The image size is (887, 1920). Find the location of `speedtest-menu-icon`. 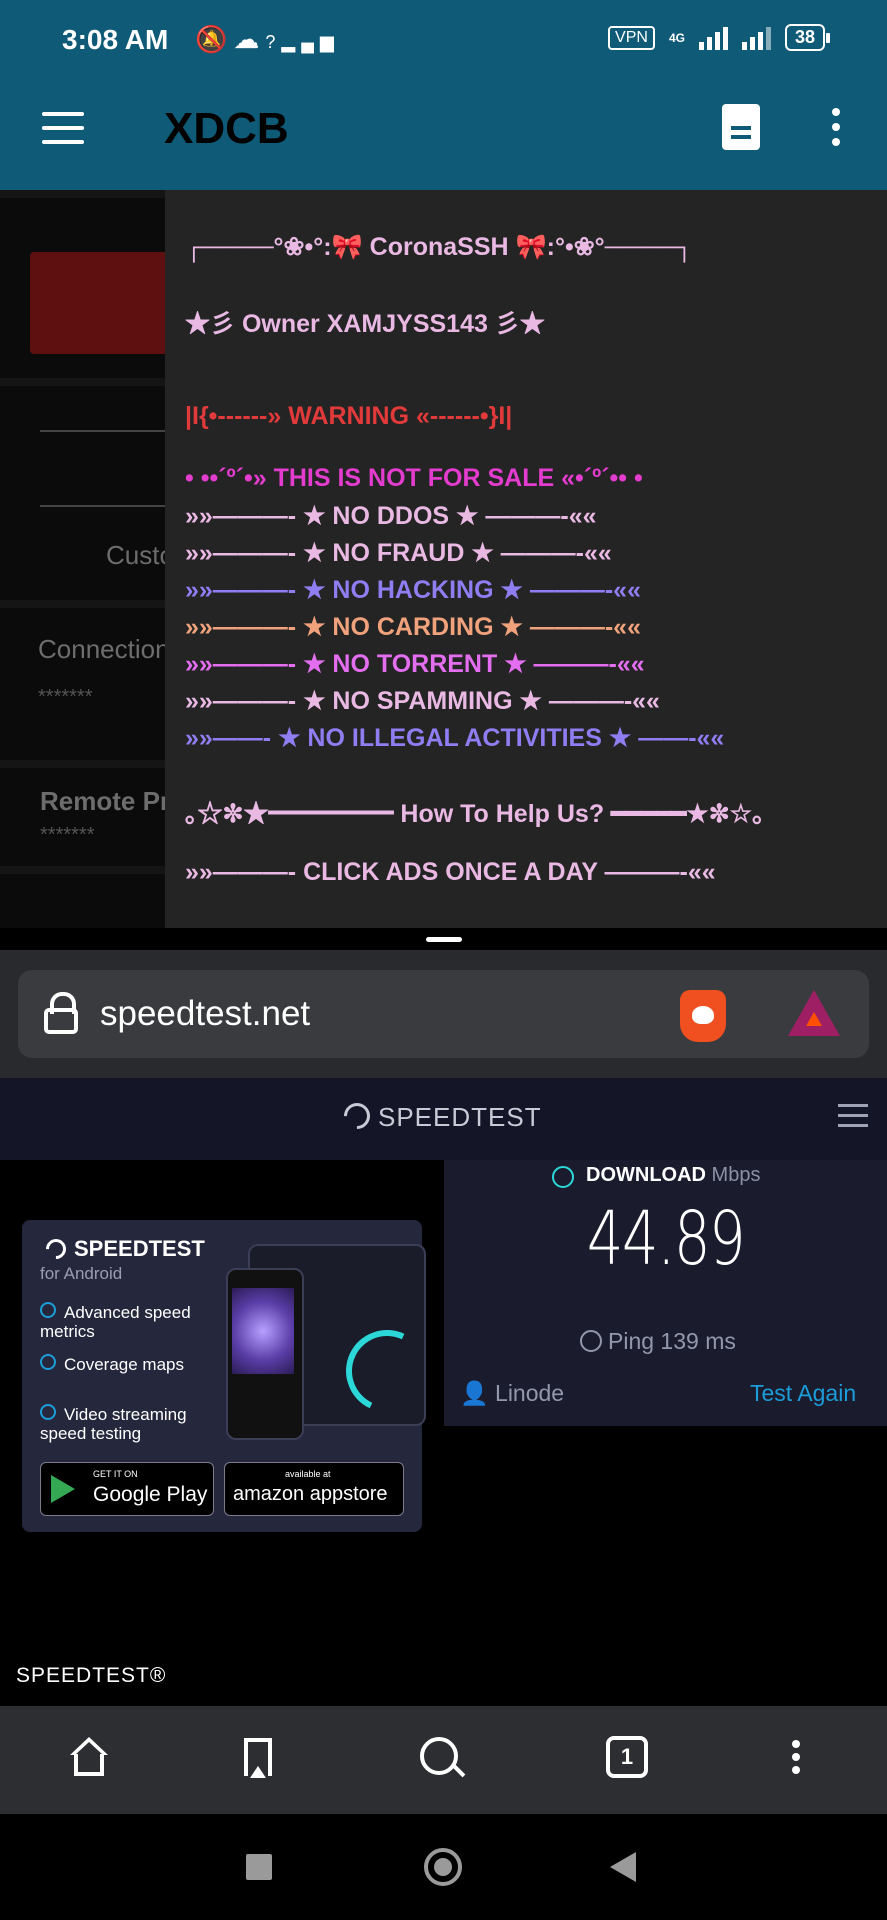

speedtest-menu-icon is located at coordinates (853, 1119).